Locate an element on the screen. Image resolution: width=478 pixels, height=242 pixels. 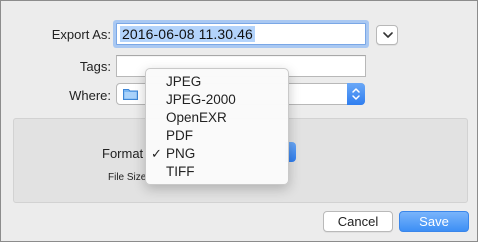
menu-item-jpeg: JPEG is located at coordinates (217, 82).